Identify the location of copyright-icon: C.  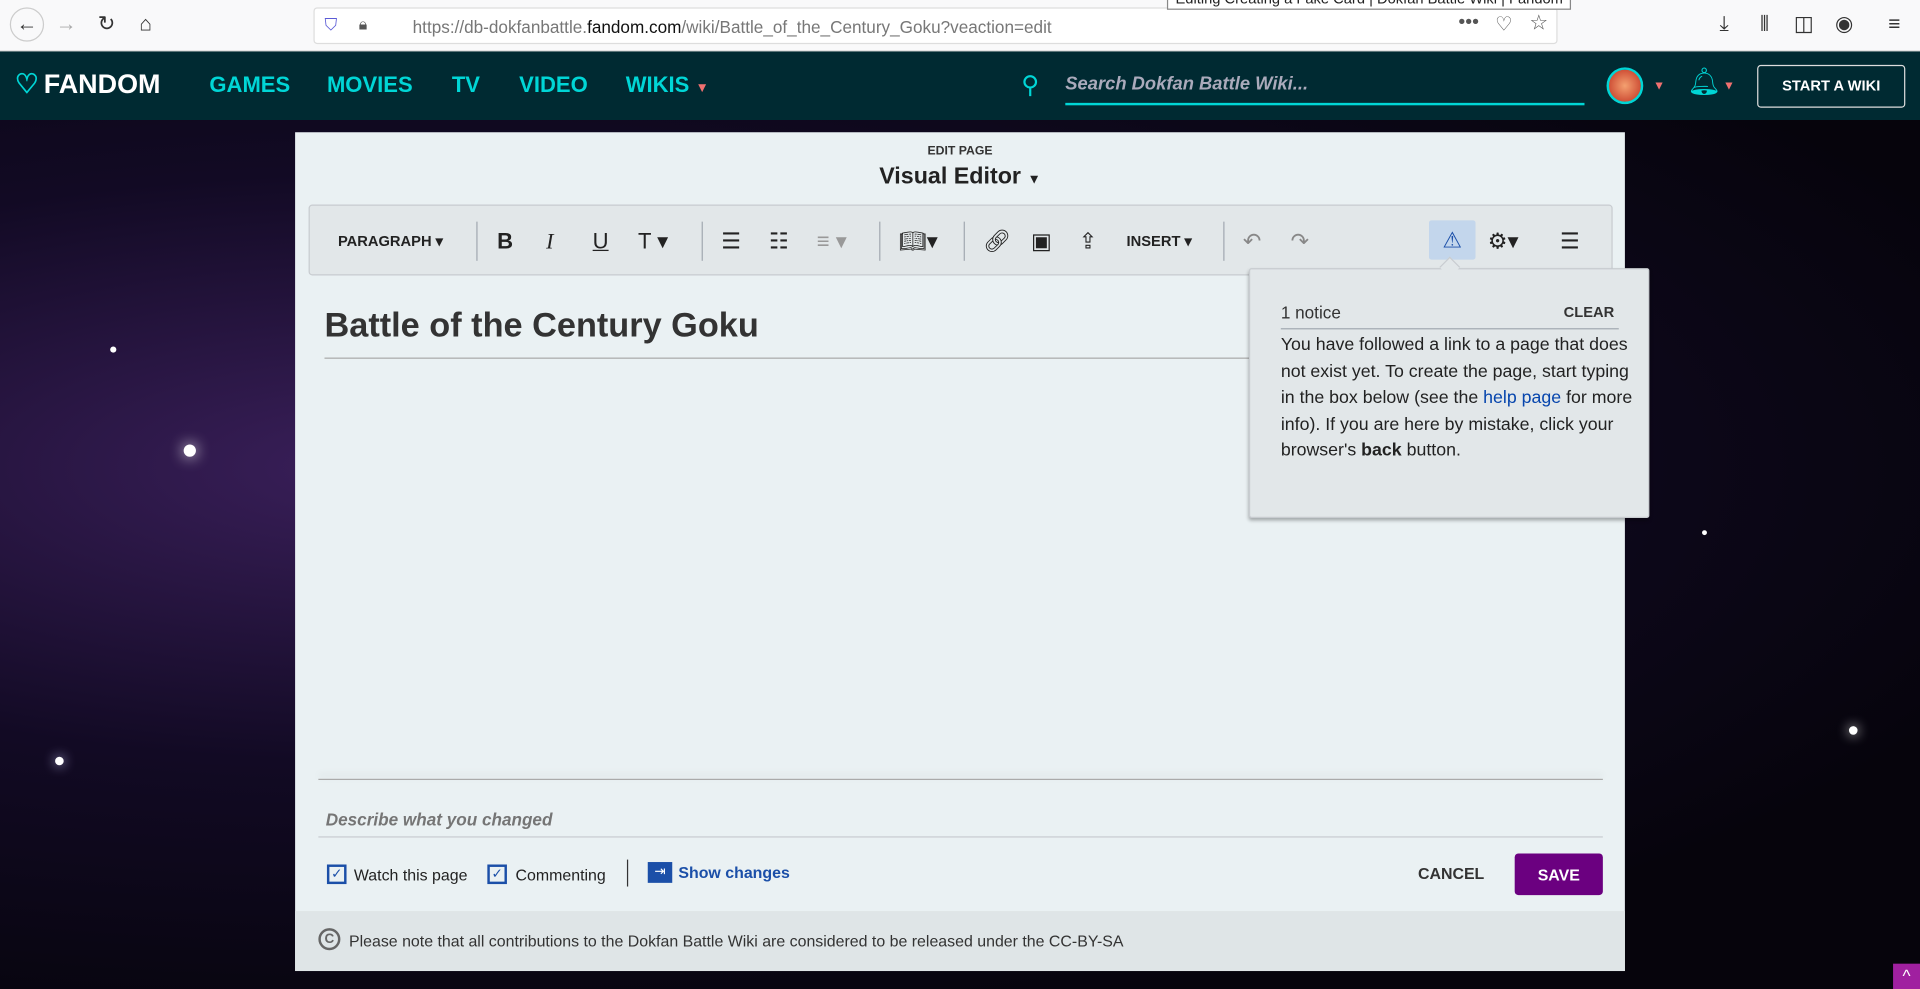
(329, 939).